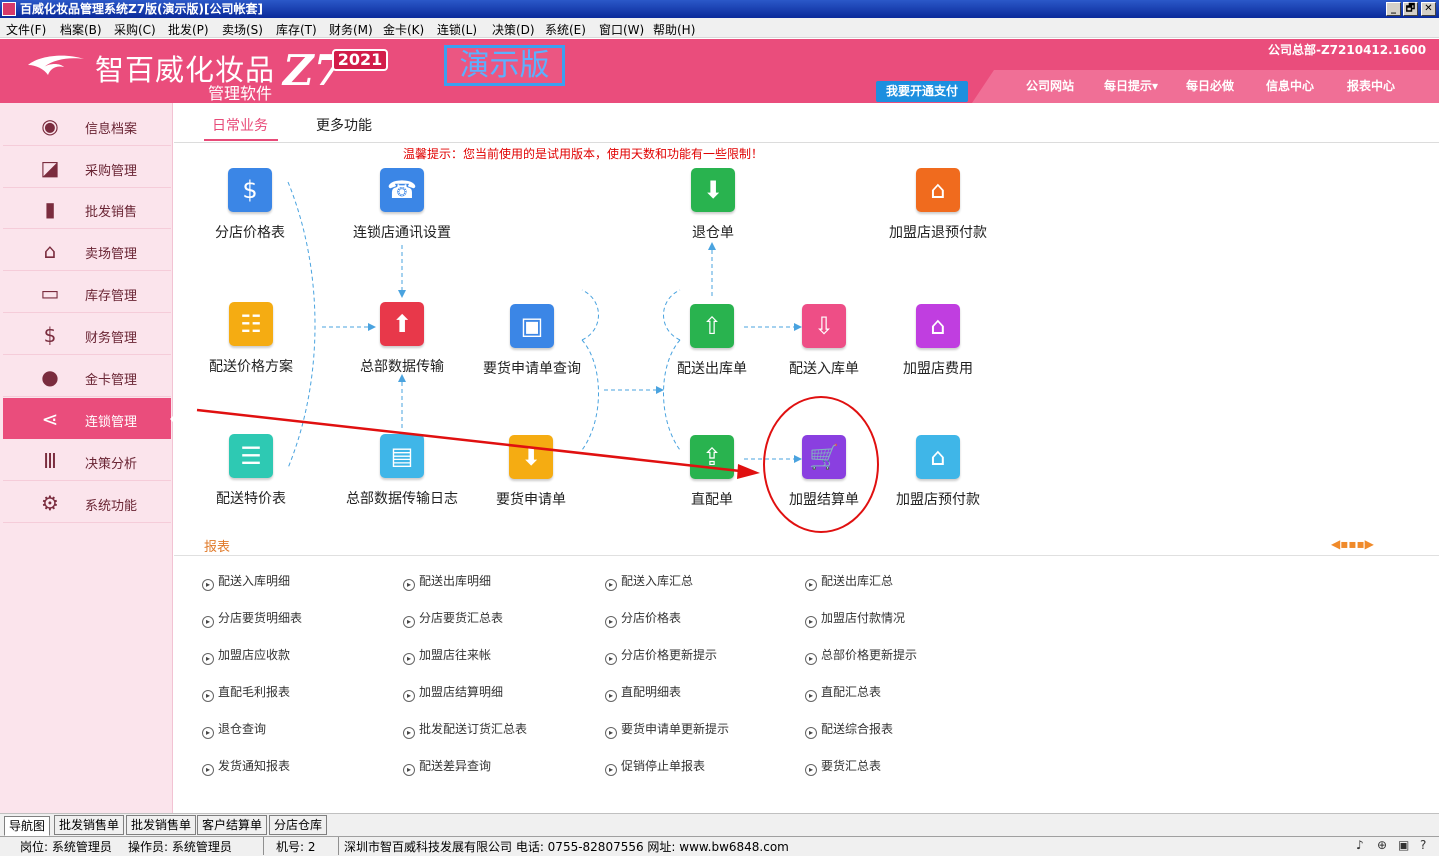  I want to click on open-payment-button: 我要开通支付, so click(922, 91).